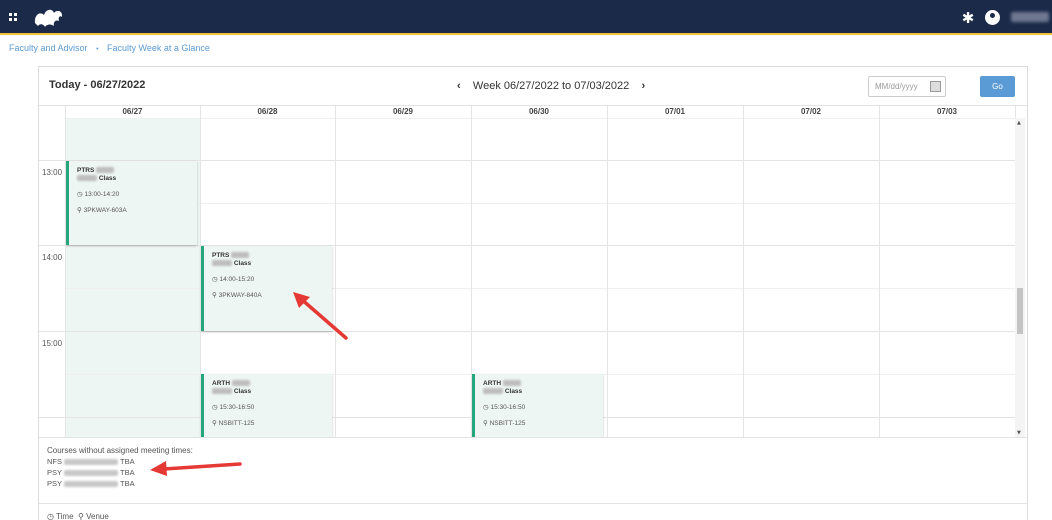 The width and height of the screenshot is (1052, 520). I want to click on week-navigation: ‹ Week 06/27/2022 to 07/03/2022 ›, so click(551, 86).